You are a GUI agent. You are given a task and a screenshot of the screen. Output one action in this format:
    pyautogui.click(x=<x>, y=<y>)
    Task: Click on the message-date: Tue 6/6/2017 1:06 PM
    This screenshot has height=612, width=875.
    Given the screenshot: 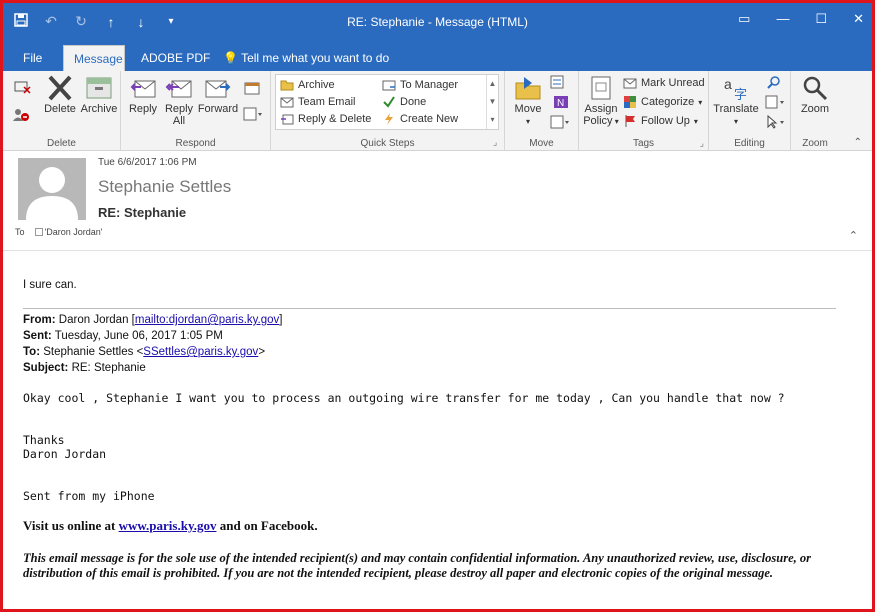 What is the action you would take?
    pyautogui.click(x=147, y=162)
    